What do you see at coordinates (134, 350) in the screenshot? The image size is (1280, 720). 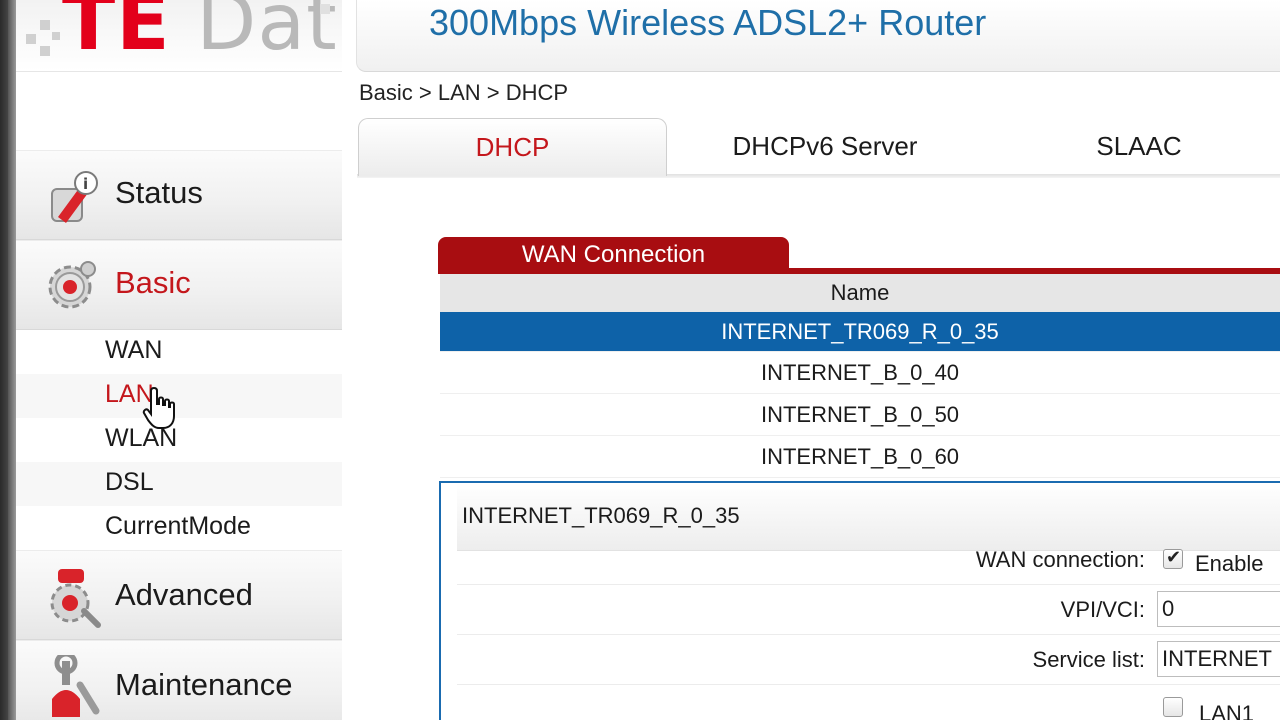 I see `sidebar-item-wan-label: WAN` at bounding box center [134, 350].